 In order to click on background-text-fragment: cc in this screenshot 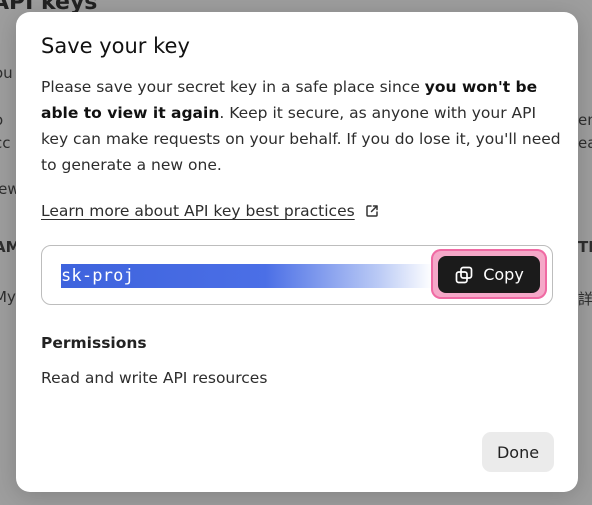, I will do `click(5, 143)`.